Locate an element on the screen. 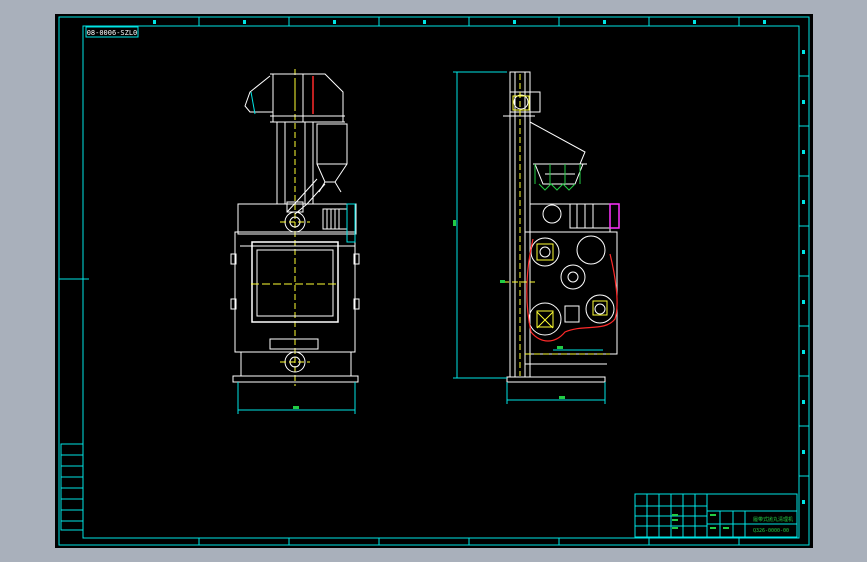  drawing-code-text: 08-0006-SZL0 is located at coordinates (112, 33).